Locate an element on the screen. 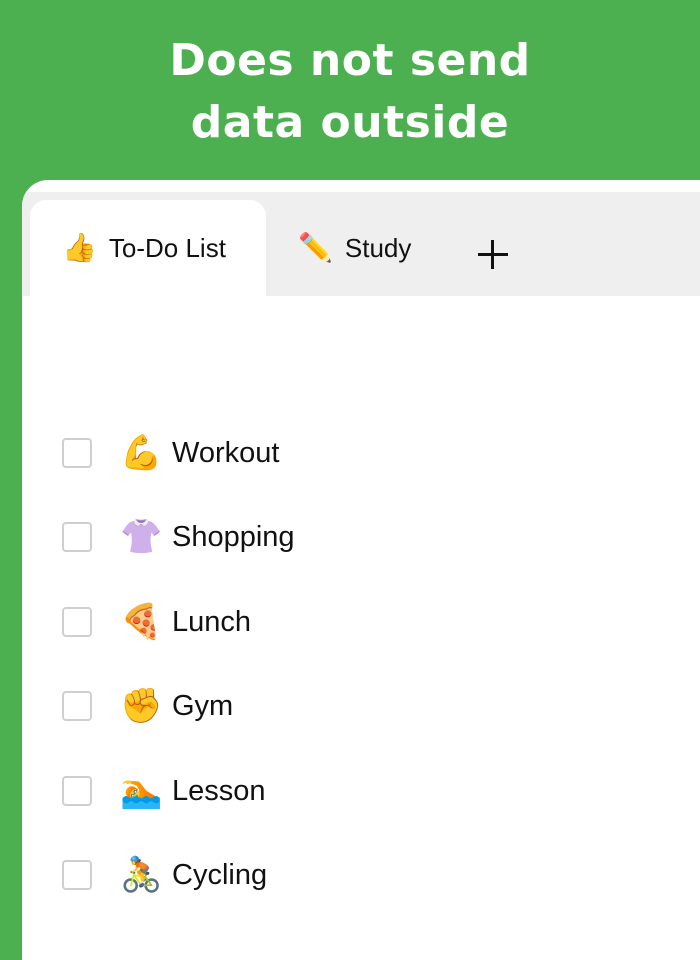 The image size is (700, 960). item-label: Lunch is located at coordinates (211, 622).